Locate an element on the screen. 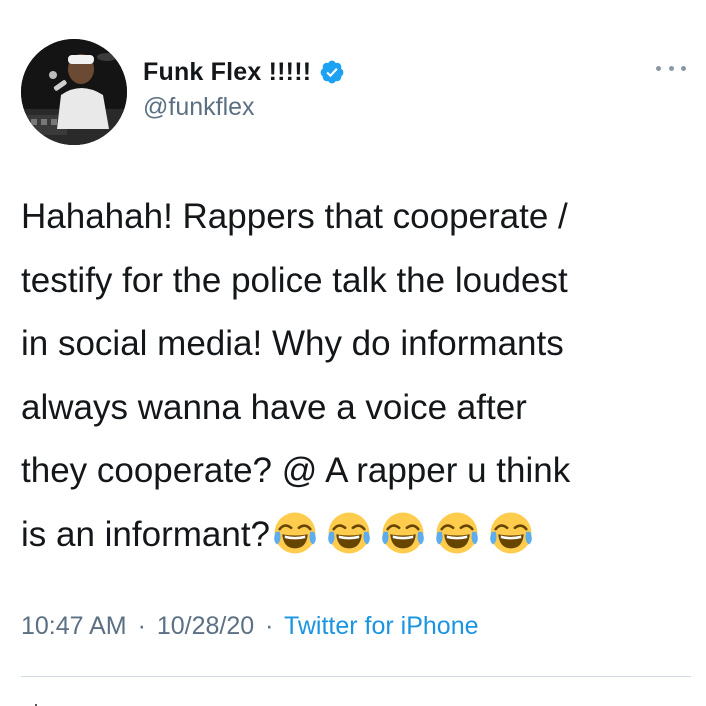  tweet-line: always wanna have a voice after is located at coordinates (274, 407).